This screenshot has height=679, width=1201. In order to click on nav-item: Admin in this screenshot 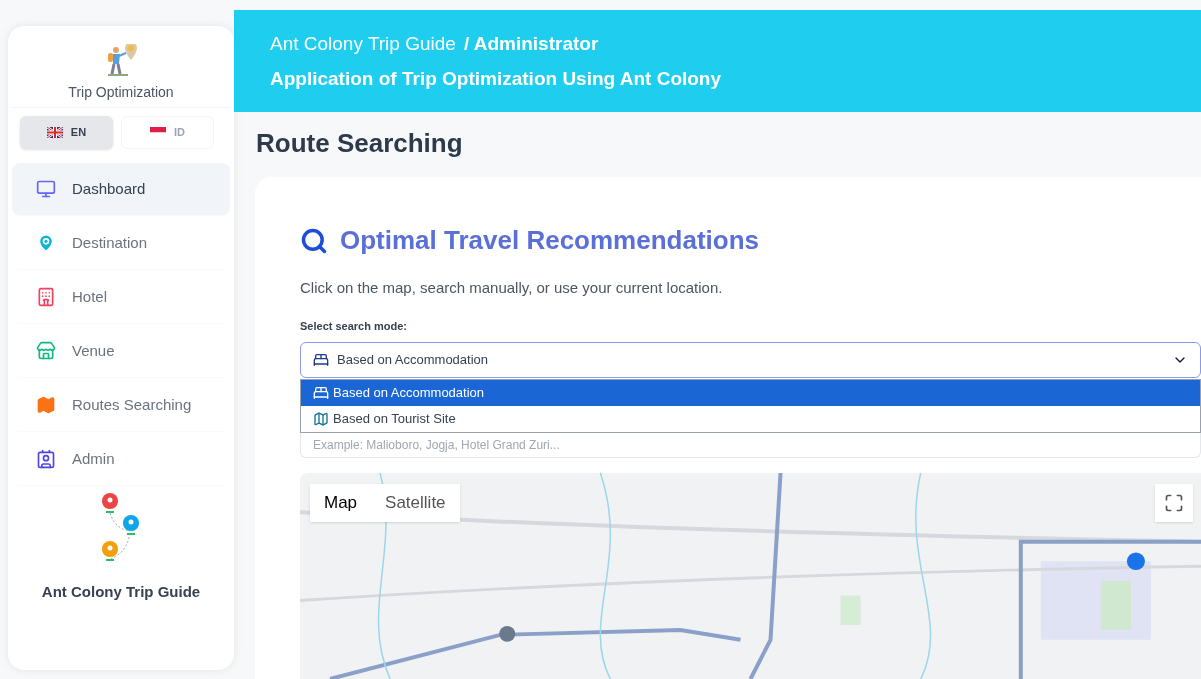, I will do `click(121, 459)`.